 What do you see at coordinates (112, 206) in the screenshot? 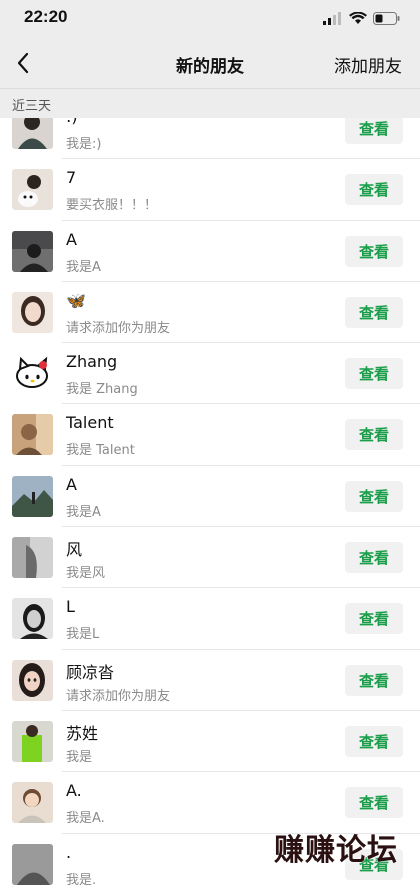
I see `friend-request-message: 要买衣服！！！` at bounding box center [112, 206].